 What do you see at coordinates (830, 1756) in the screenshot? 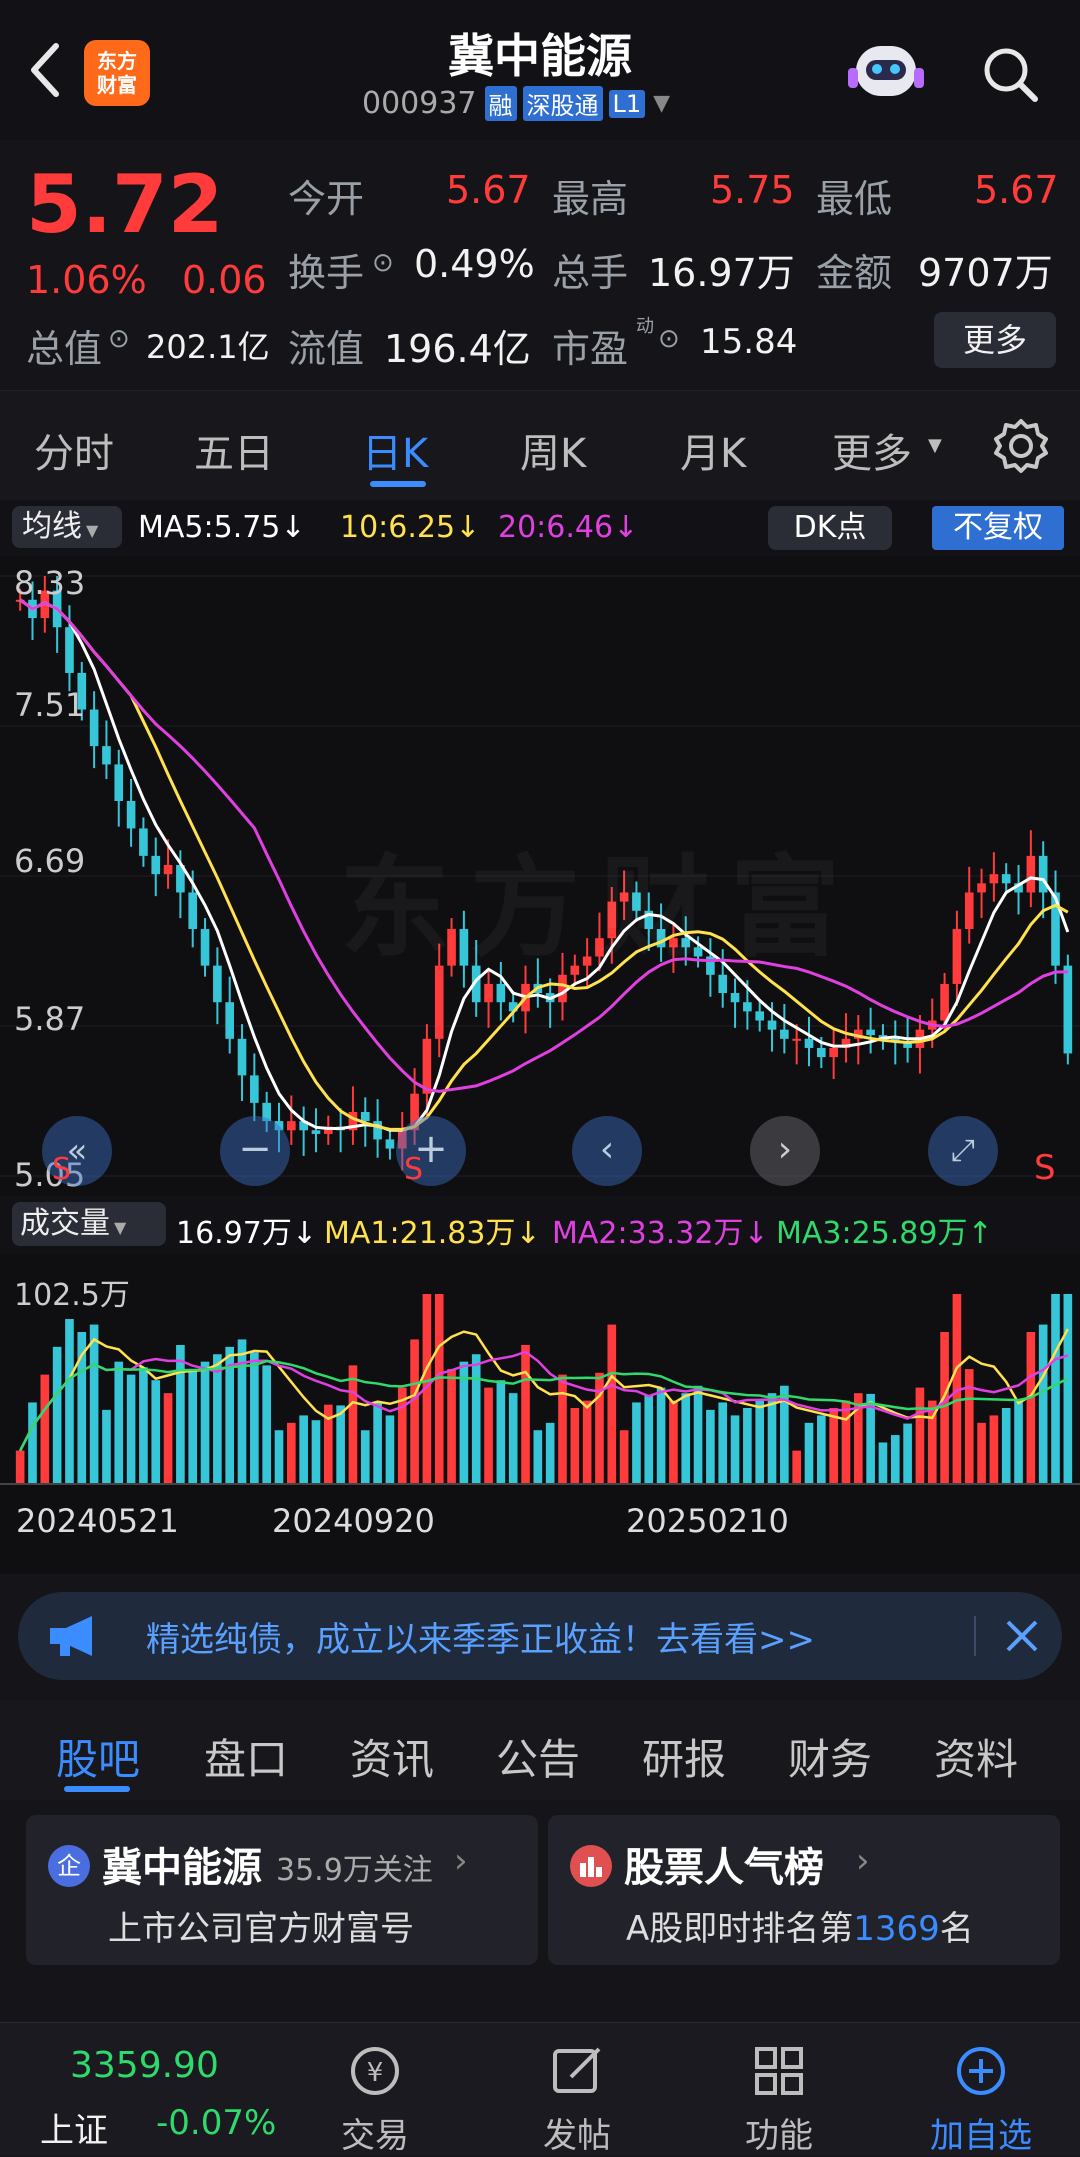
I see `tab-finance: 财务` at bounding box center [830, 1756].